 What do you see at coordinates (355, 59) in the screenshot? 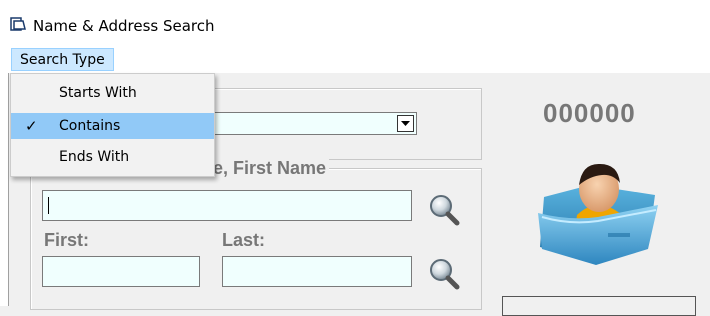
I see `menu-bar: Search Type` at bounding box center [355, 59].